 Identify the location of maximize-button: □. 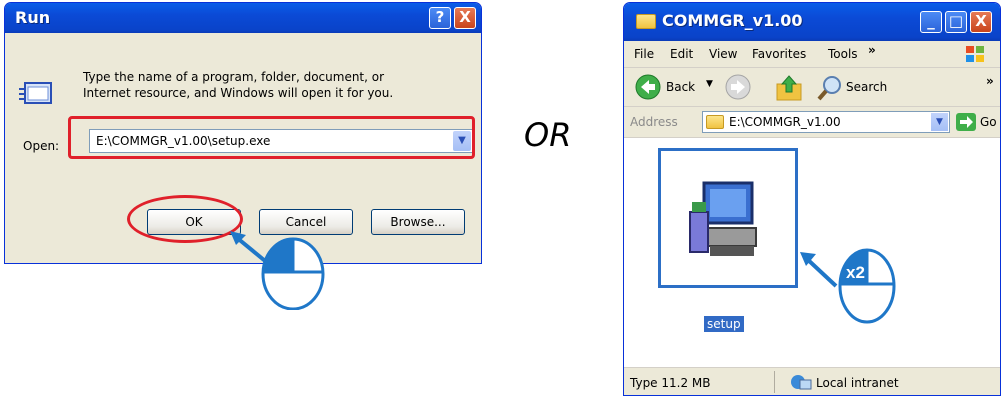
(956, 22).